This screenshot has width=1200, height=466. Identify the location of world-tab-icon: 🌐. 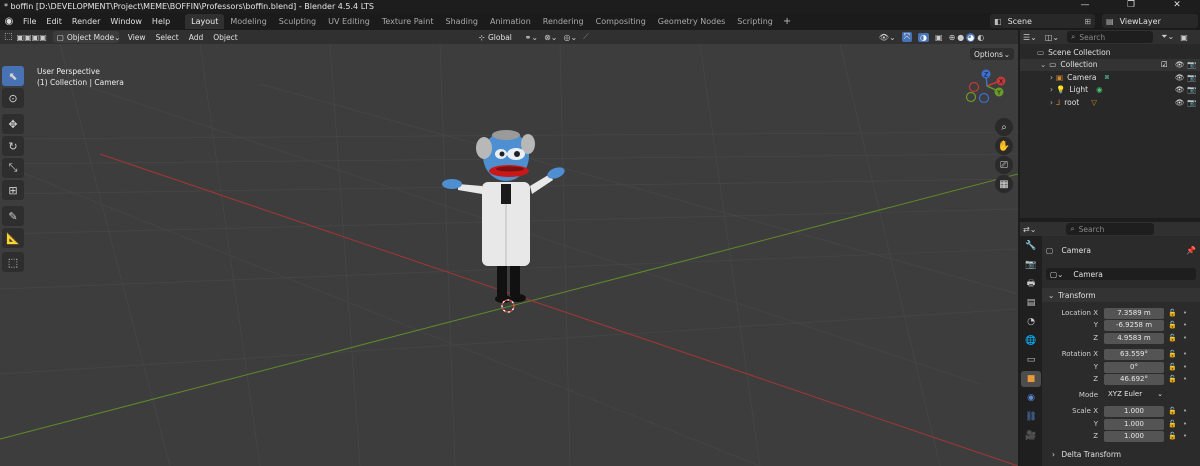
(1031, 341).